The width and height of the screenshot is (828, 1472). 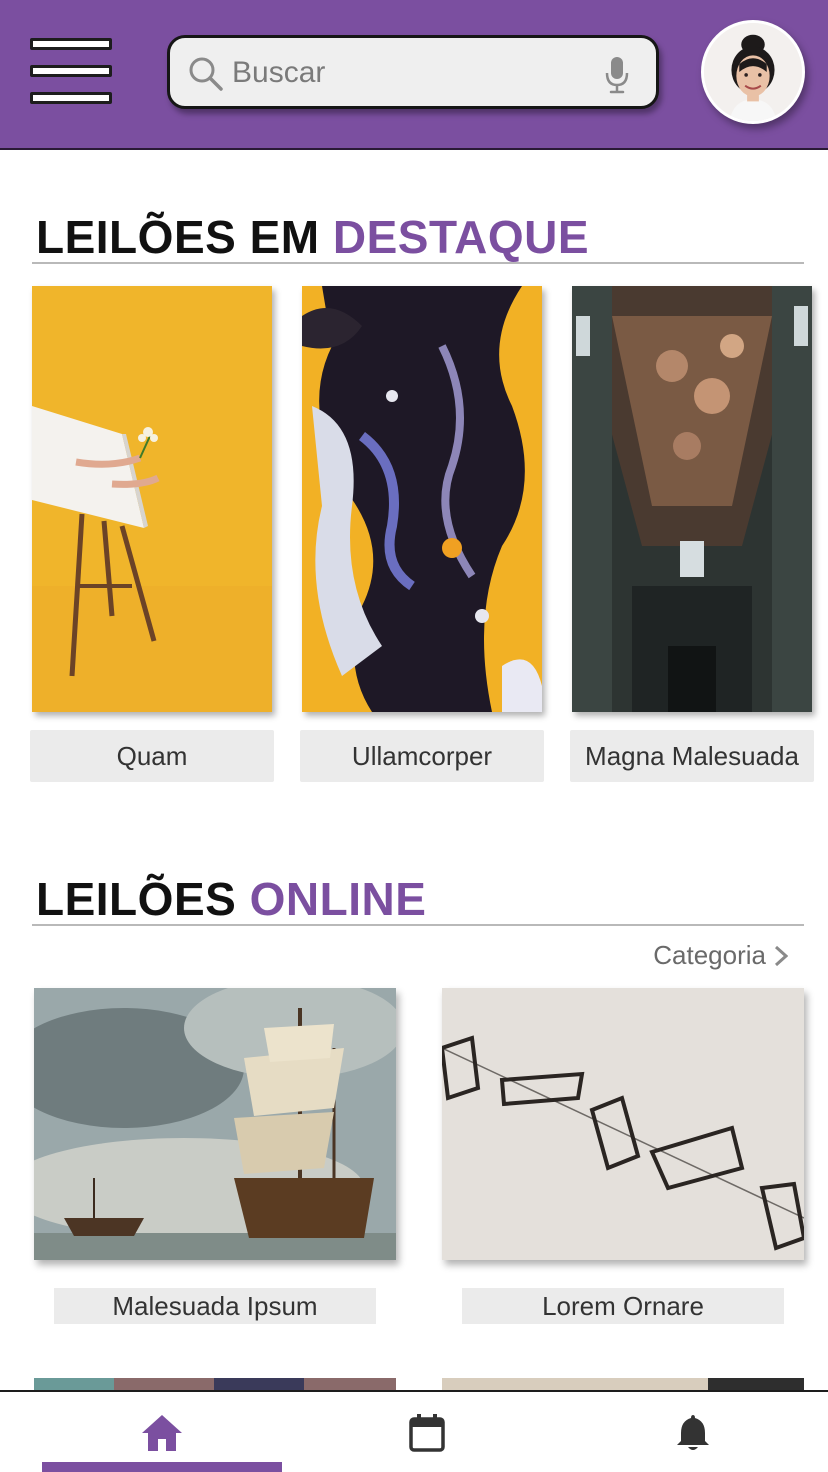 I want to click on online-section-title: LEILÕES ONLINE, so click(x=231, y=899).